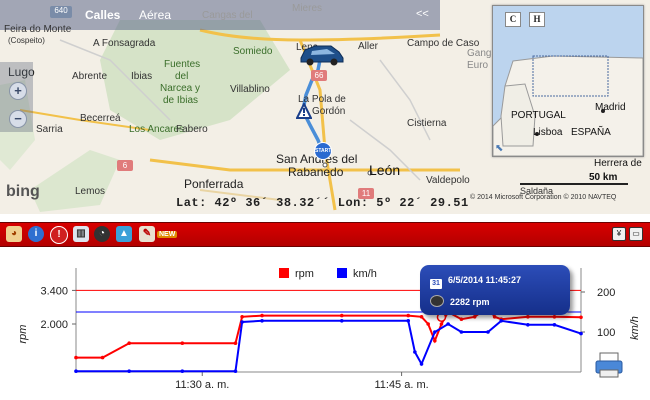 The image size is (650, 400). I want to click on rpm-gauge-icon, so click(437, 301).